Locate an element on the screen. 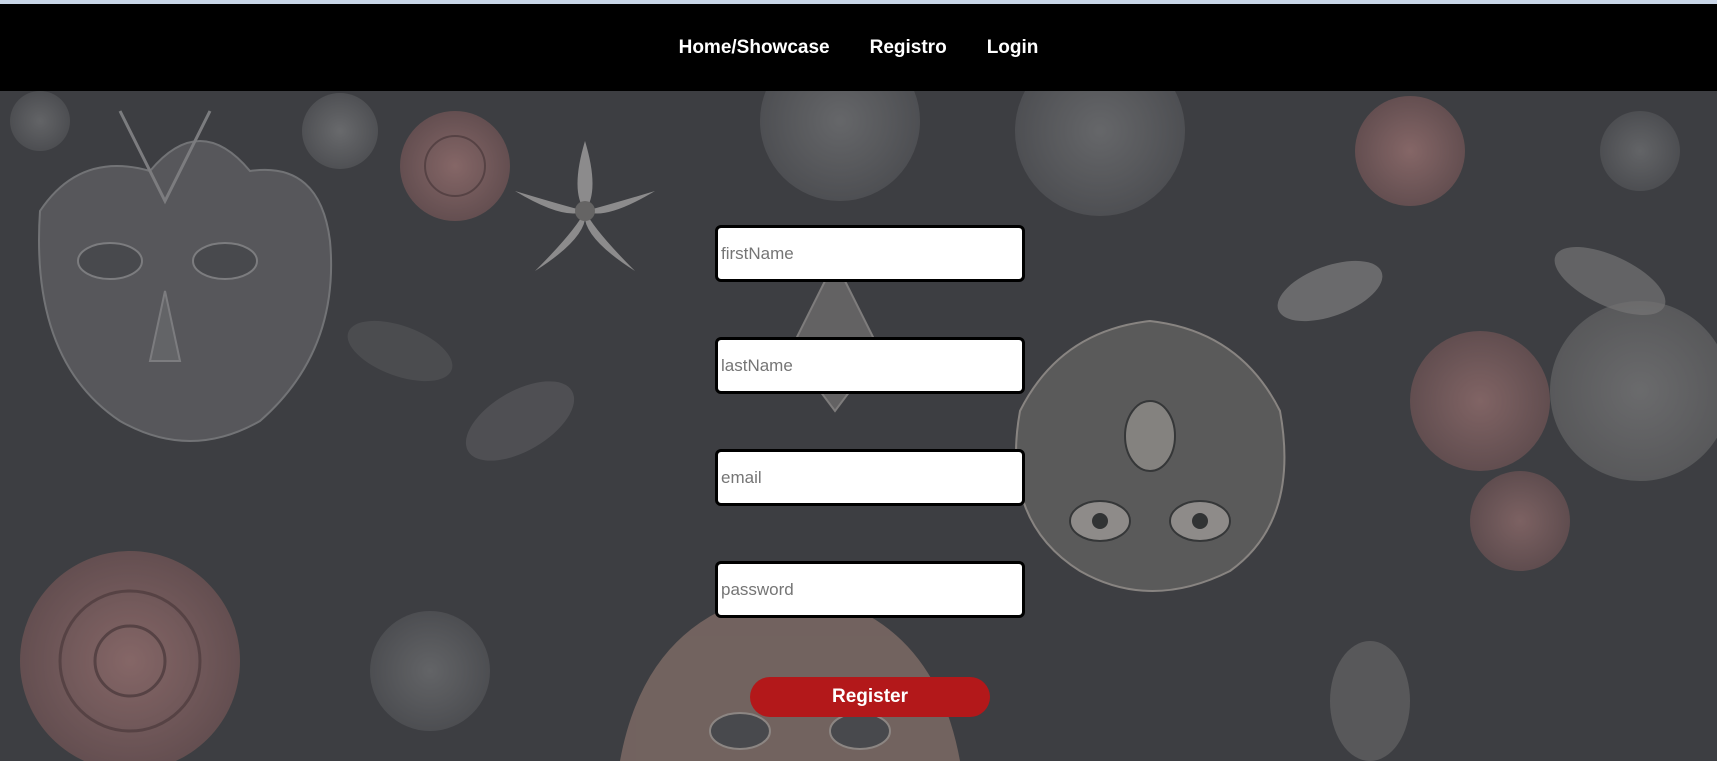 The image size is (1717, 761). nav-link-login: Login is located at coordinates (1013, 48).